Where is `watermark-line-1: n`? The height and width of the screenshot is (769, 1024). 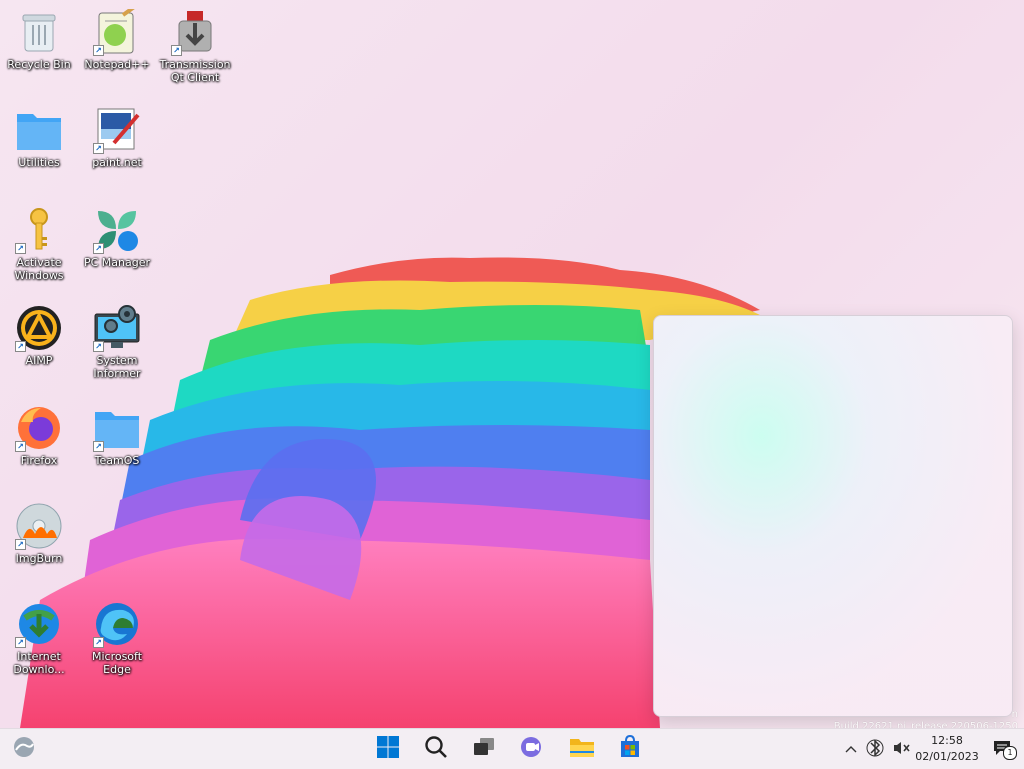 watermark-line-1: n is located at coordinates (1014, 714).